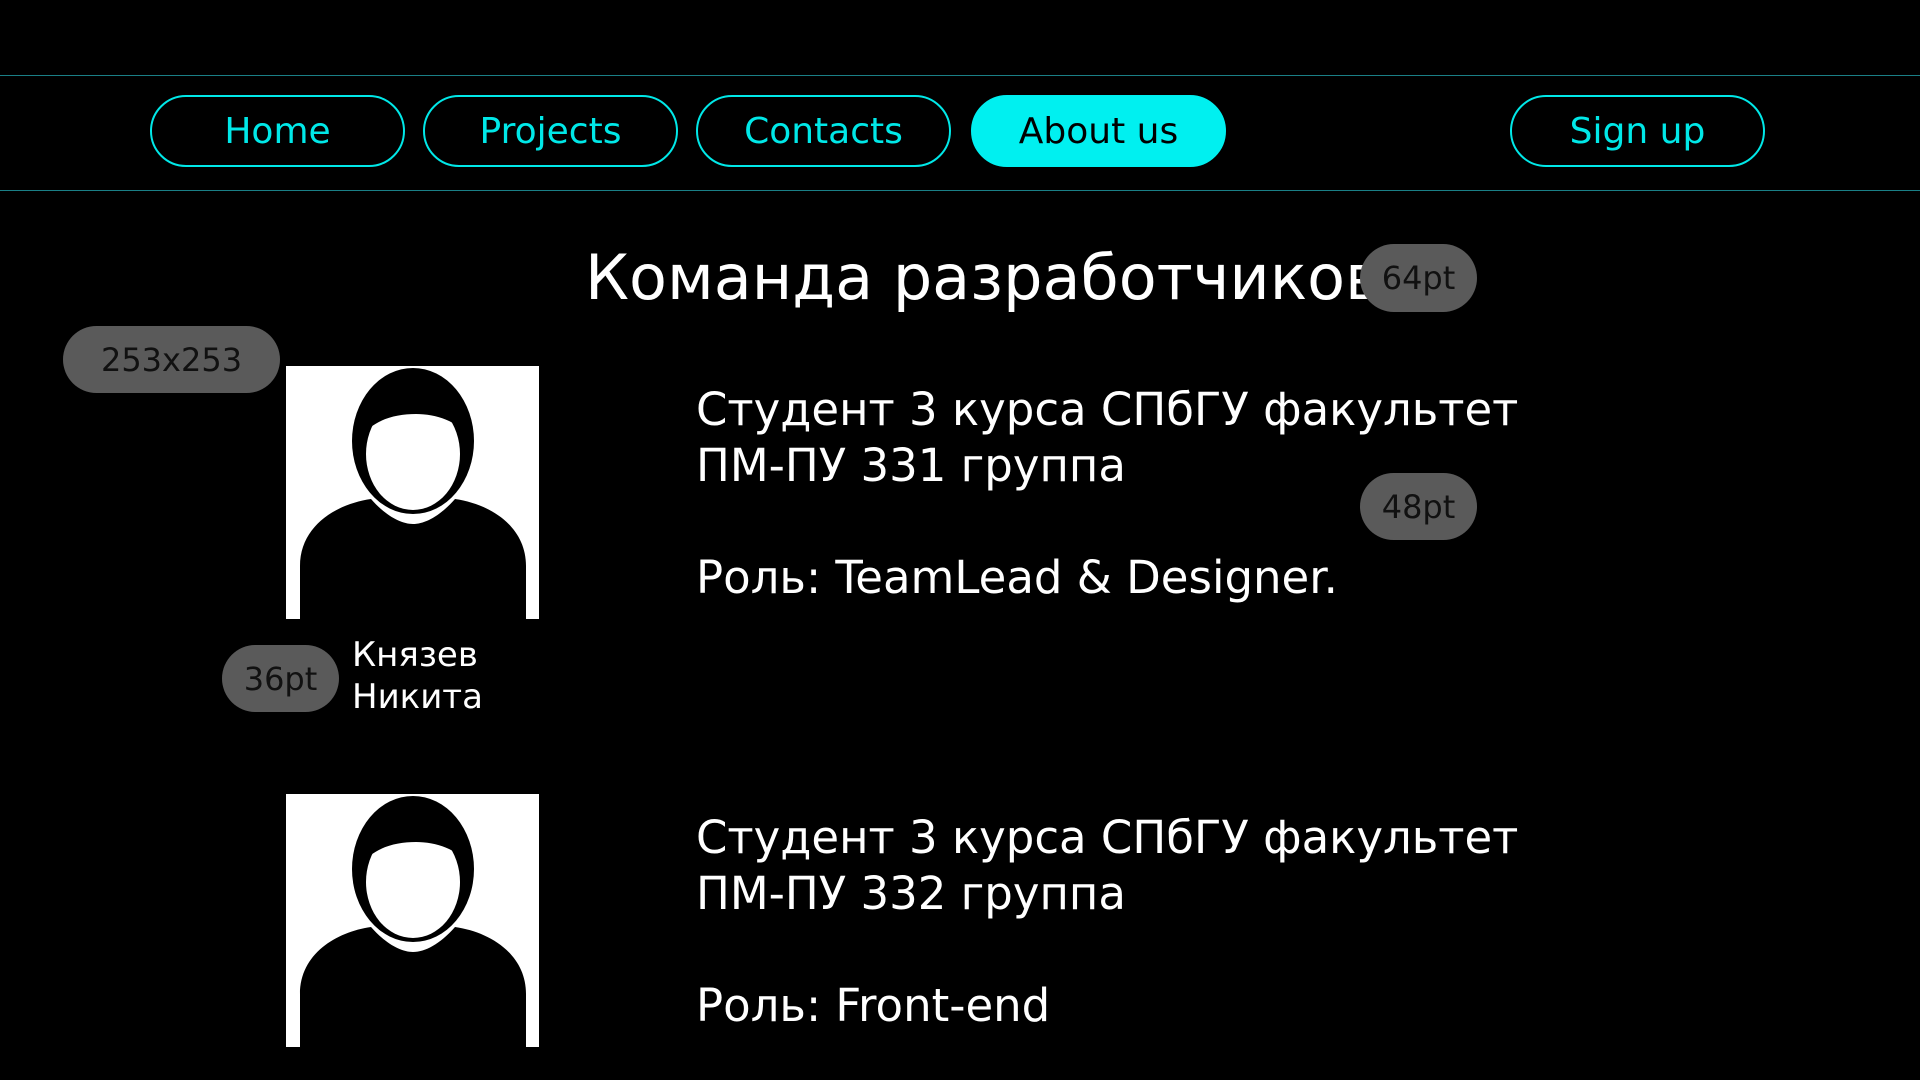  I want to click on nav-home-button: Home, so click(277, 131).